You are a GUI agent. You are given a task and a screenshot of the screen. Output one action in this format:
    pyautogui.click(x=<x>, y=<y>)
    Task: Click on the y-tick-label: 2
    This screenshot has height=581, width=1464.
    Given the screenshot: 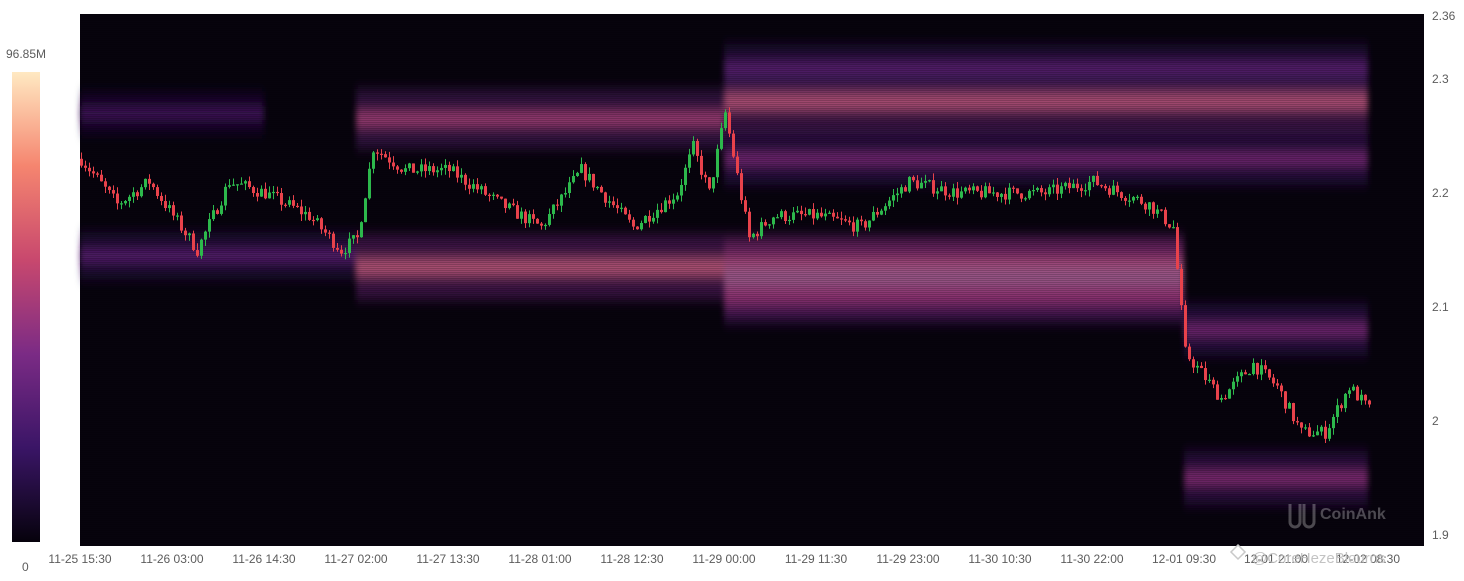 What is the action you would take?
    pyautogui.click(x=1435, y=421)
    